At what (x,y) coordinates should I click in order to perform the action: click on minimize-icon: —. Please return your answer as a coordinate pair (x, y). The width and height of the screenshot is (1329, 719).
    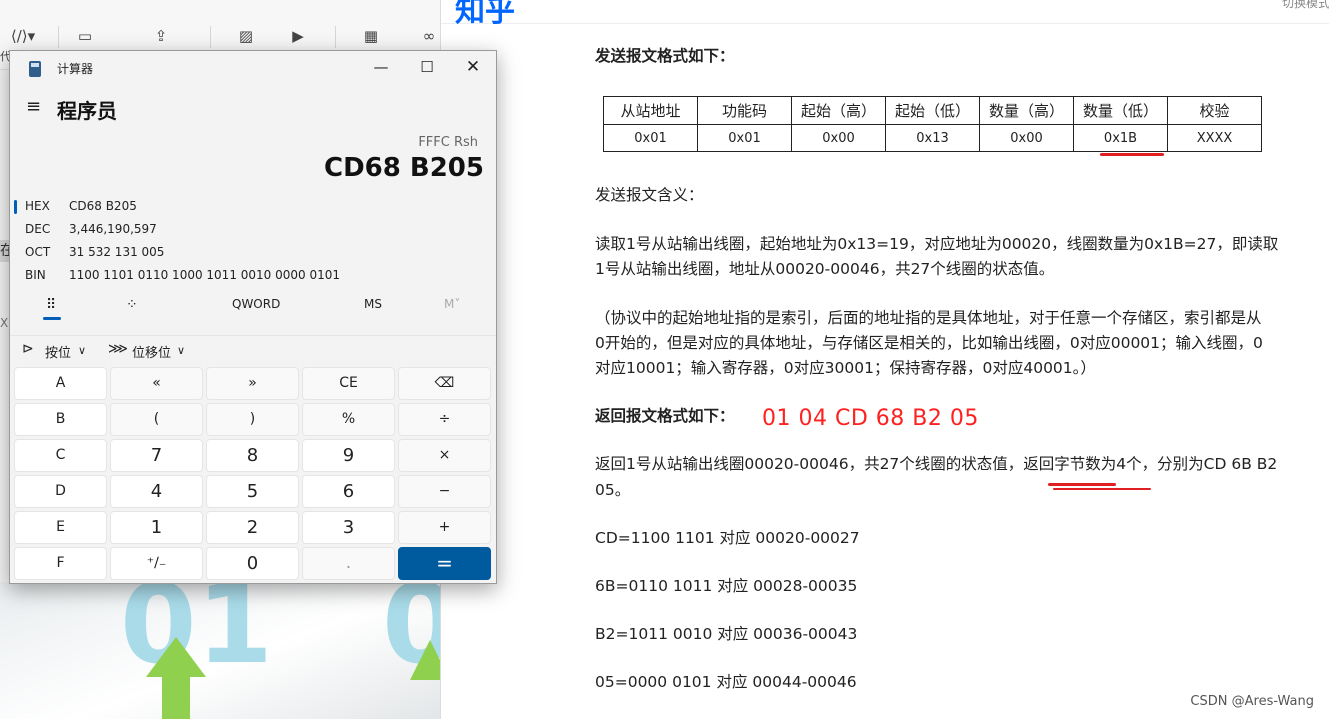
    Looking at the image, I should click on (381, 67).